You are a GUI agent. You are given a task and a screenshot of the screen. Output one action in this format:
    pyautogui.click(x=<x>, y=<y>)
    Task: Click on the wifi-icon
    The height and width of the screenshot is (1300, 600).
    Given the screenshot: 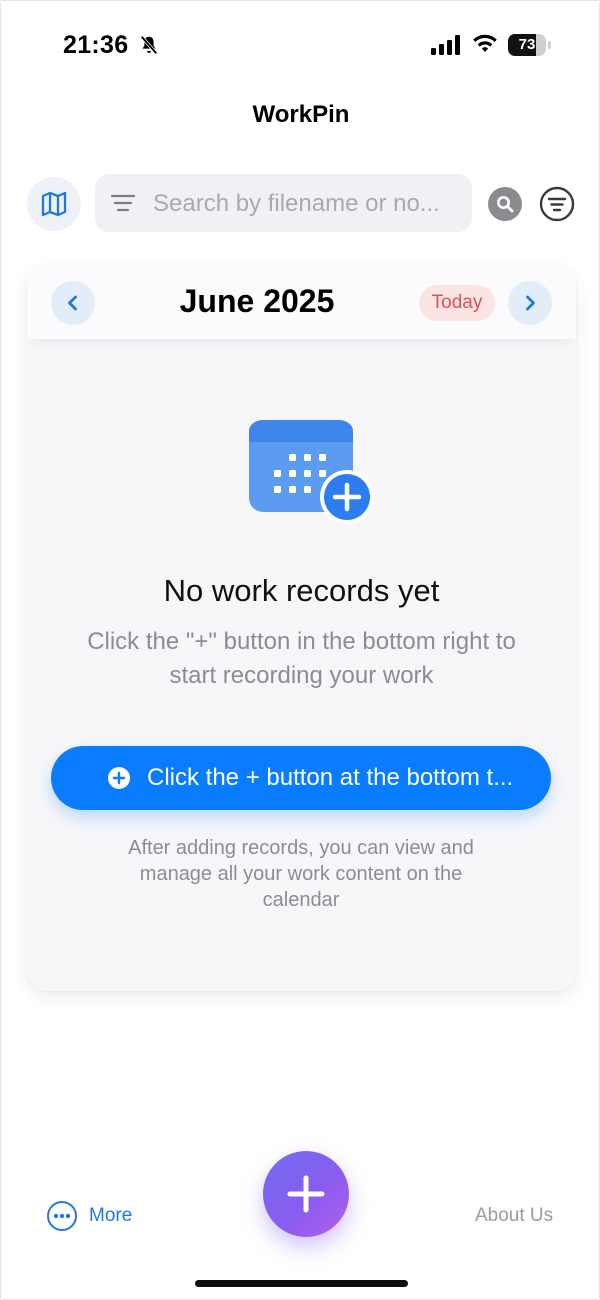 What is the action you would take?
    pyautogui.click(x=485, y=43)
    